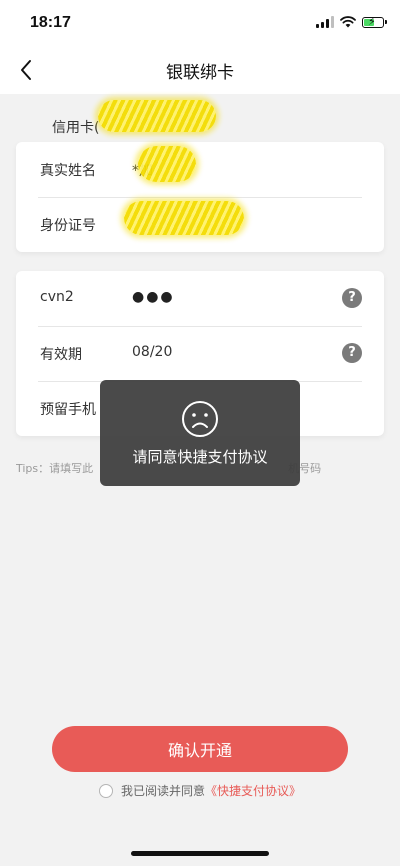 The height and width of the screenshot is (866, 400). I want to click on agree-radio, so click(105, 790).